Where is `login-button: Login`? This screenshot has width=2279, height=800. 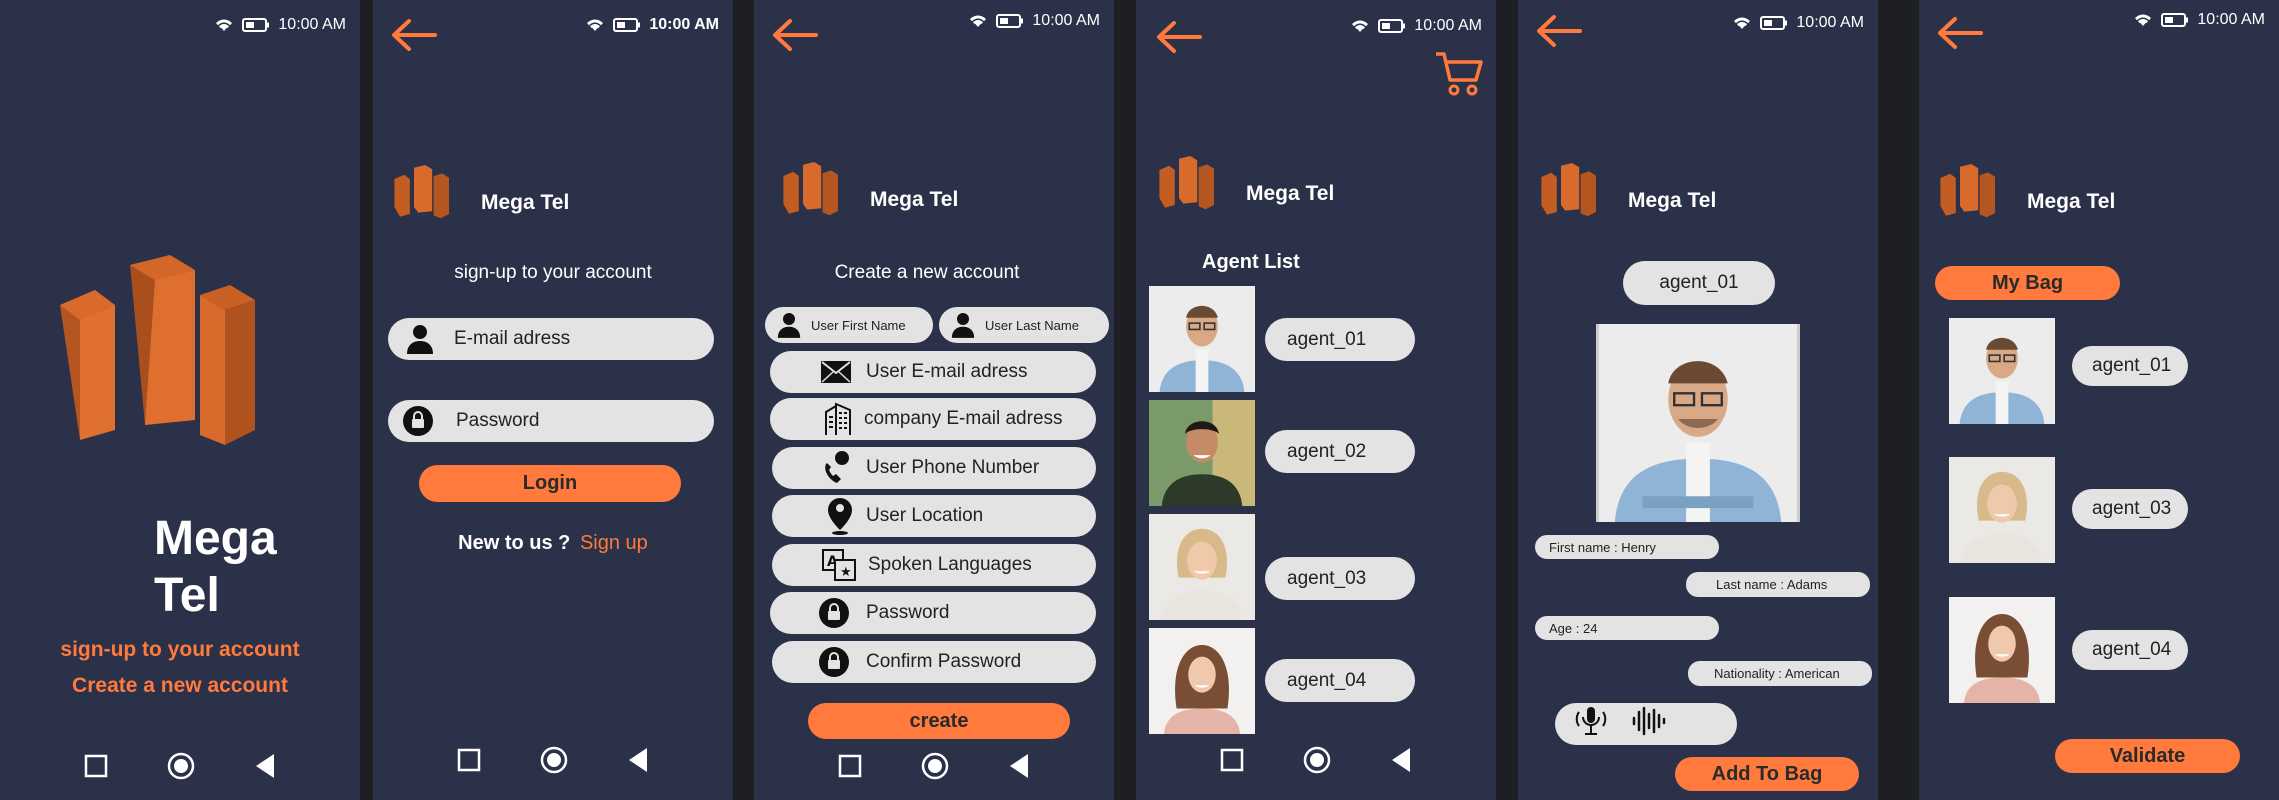
login-button: Login is located at coordinates (550, 483).